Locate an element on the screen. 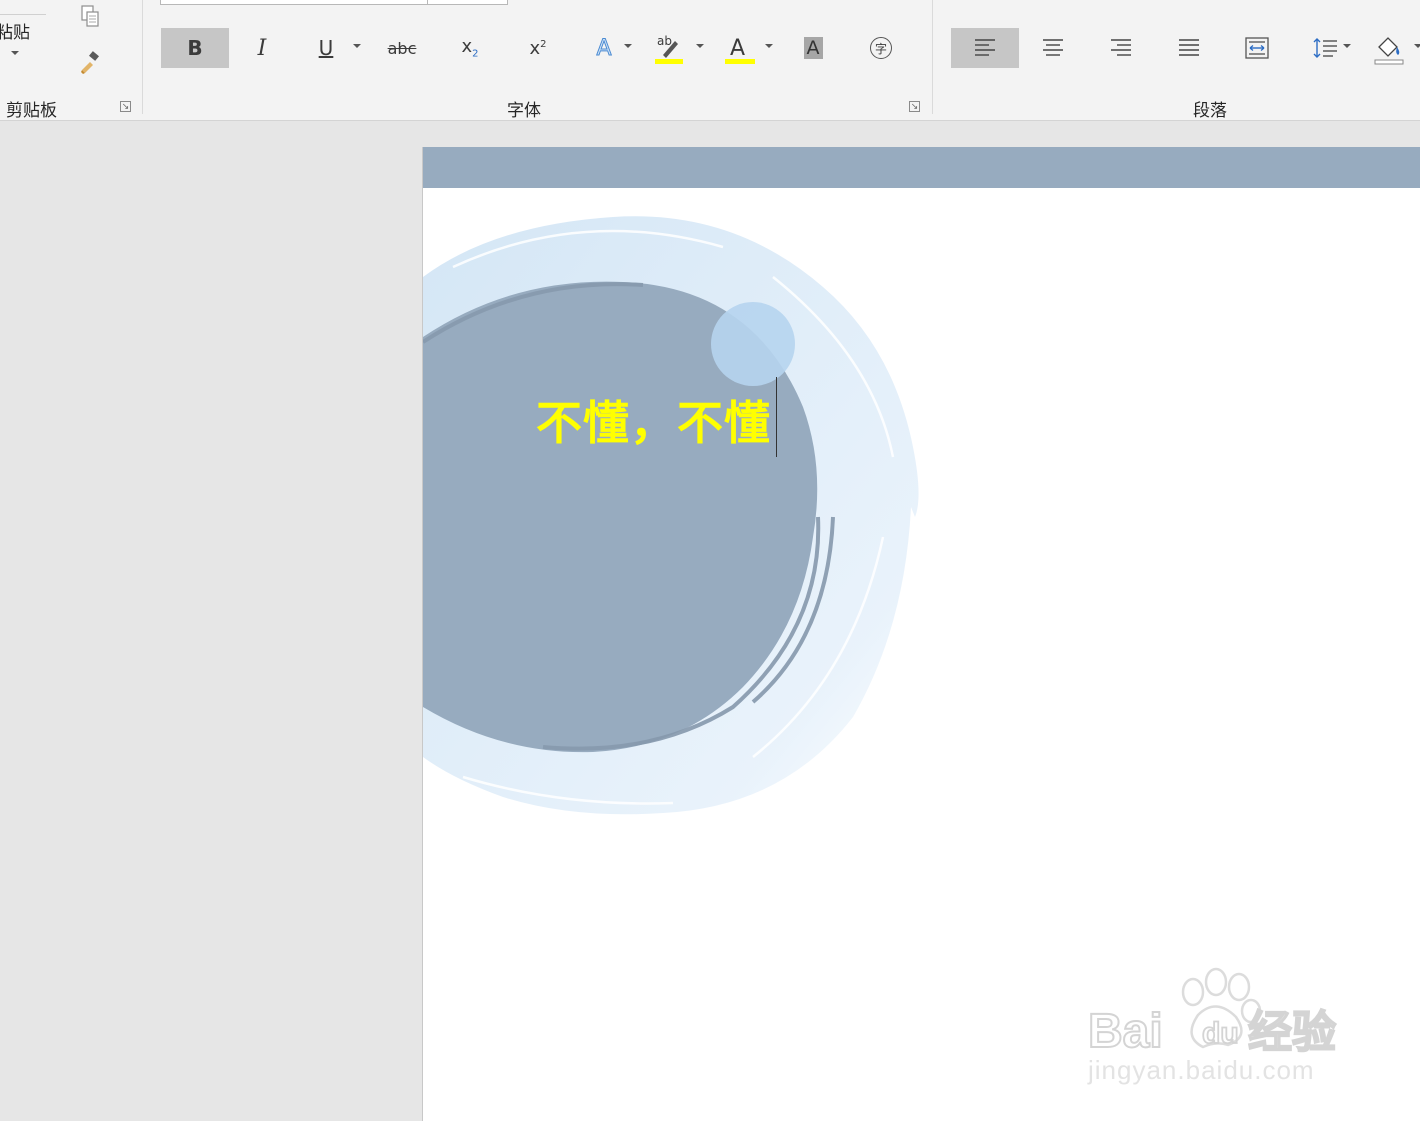 Image resolution: width=1420 pixels, height=1121 pixels. character-shading-button: A is located at coordinates (813, 48).